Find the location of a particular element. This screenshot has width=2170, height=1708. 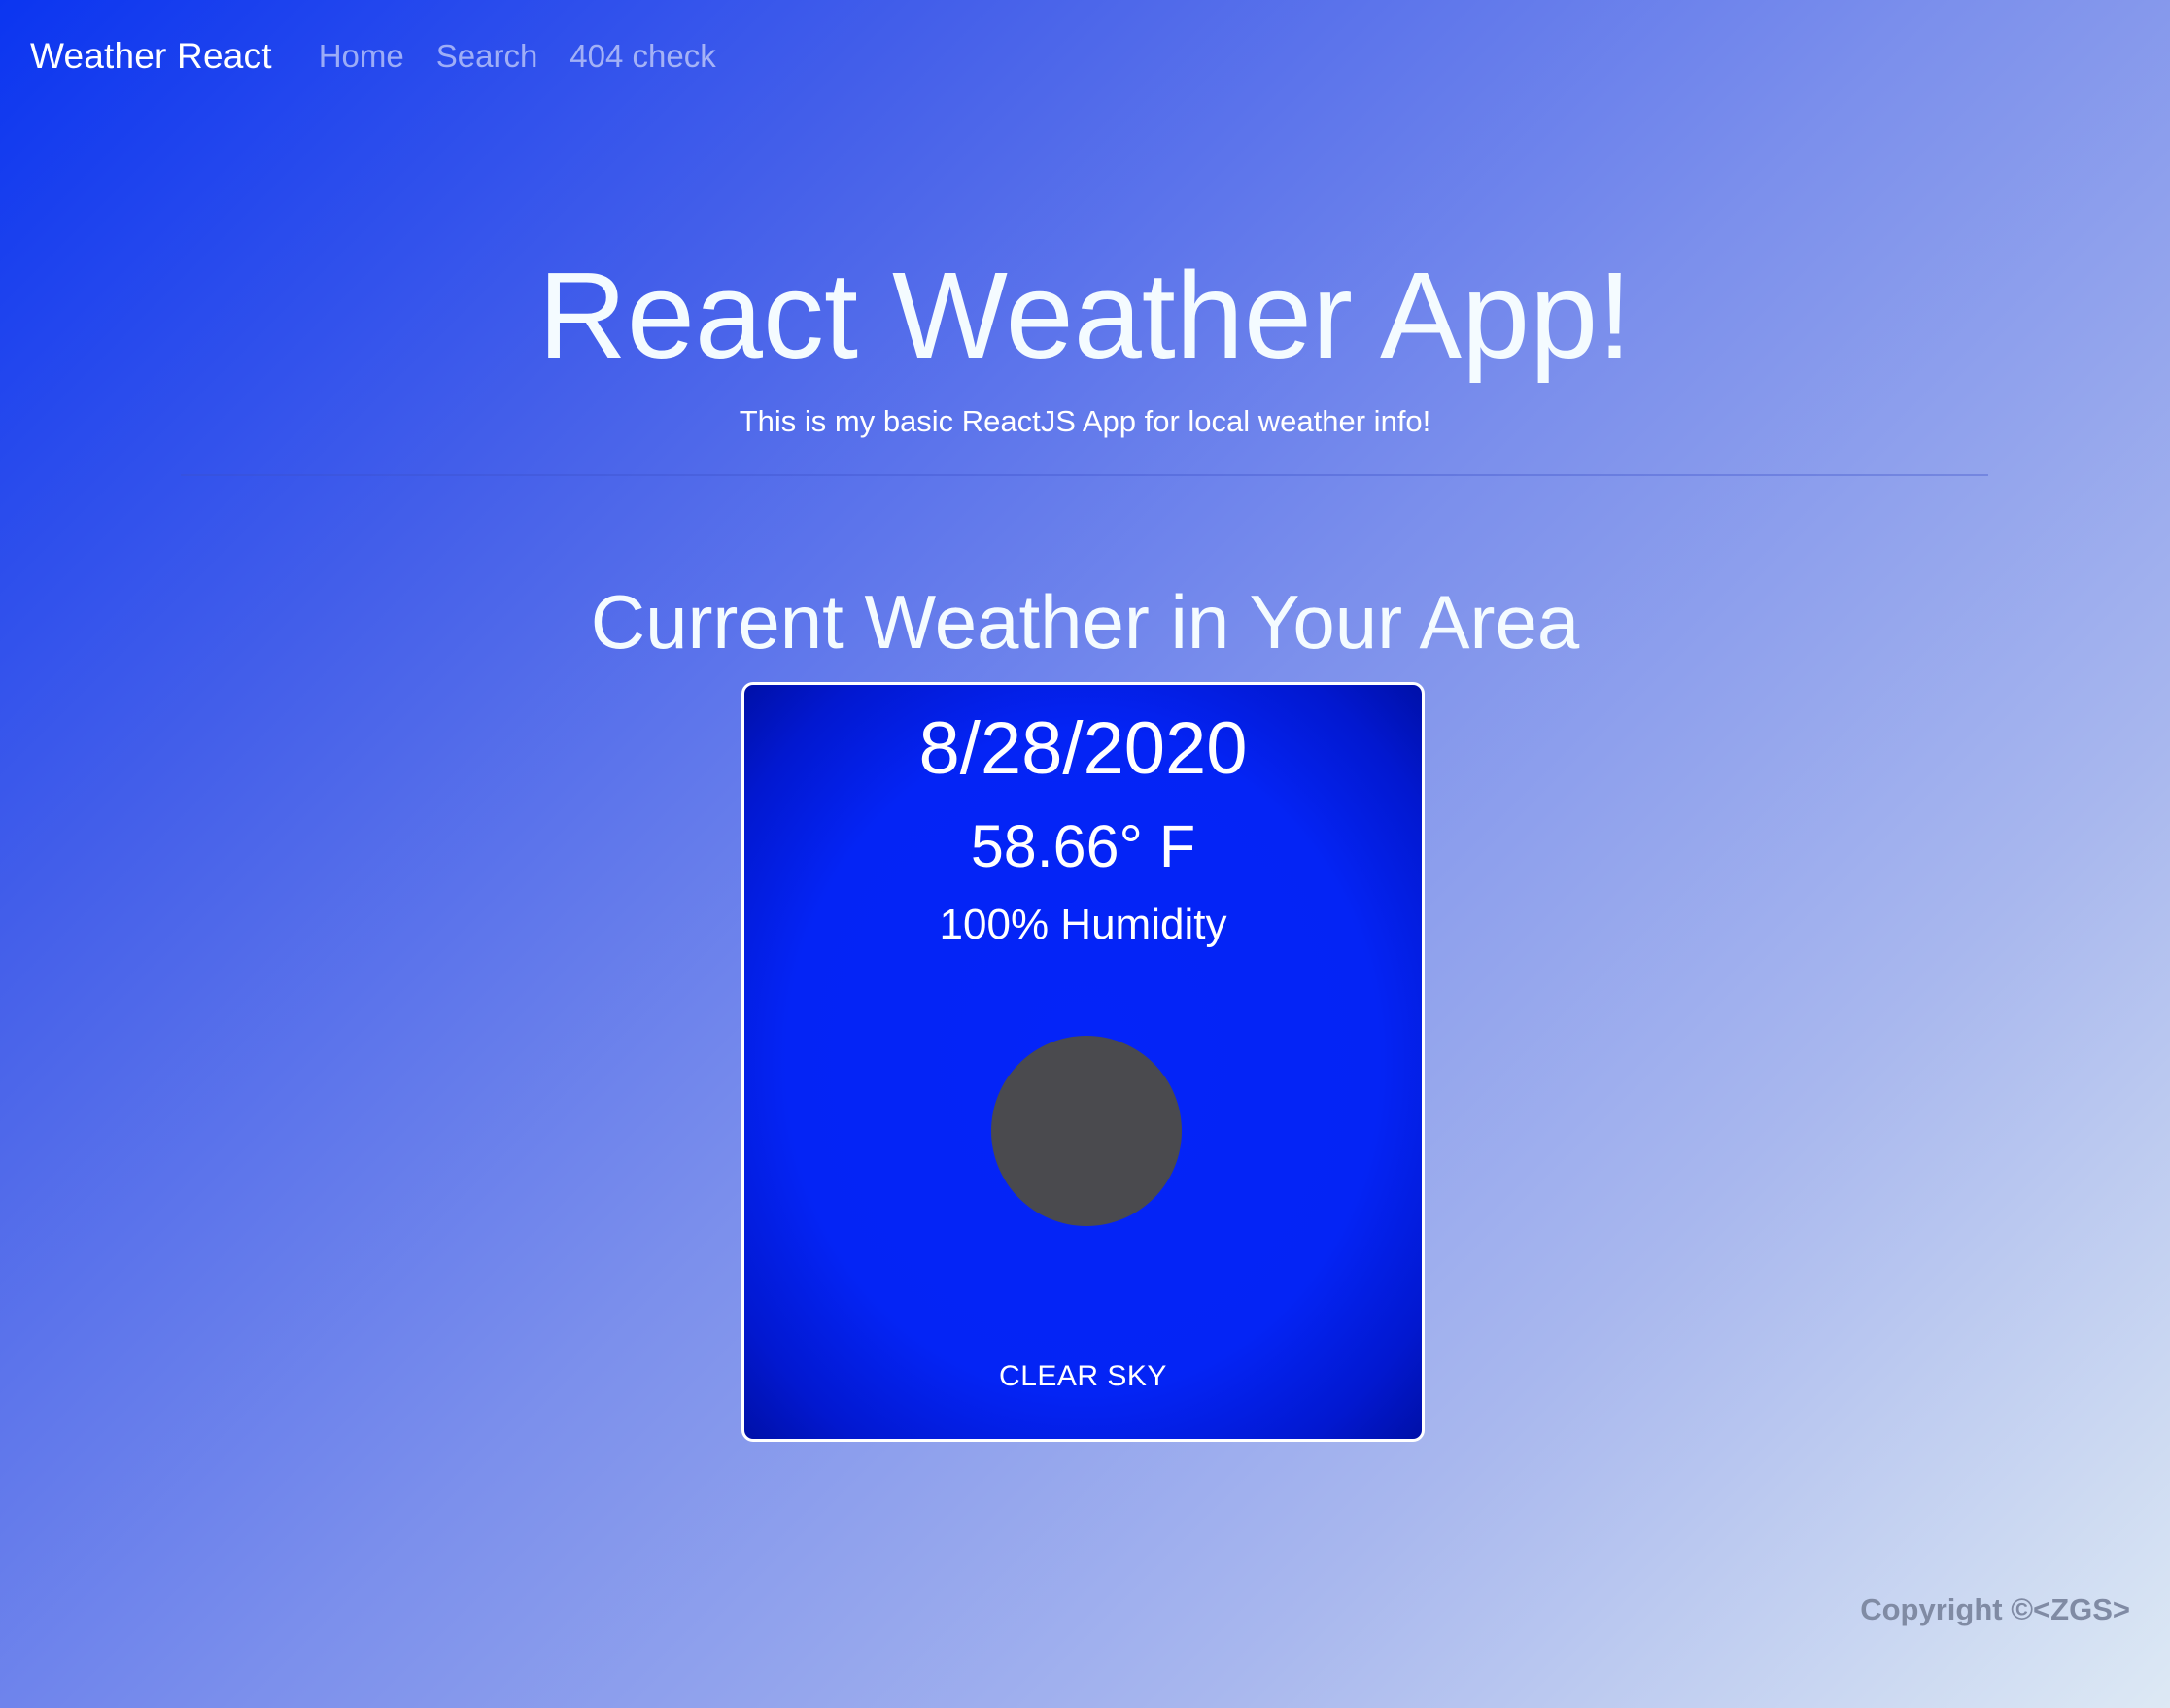

weather-icon is located at coordinates (1086, 1131).